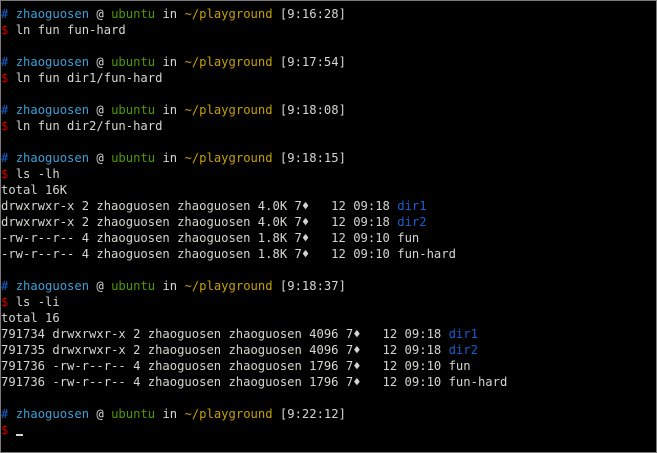 This screenshot has height=453, width=657. I want to click on file-name: fun, so click(408, 238).